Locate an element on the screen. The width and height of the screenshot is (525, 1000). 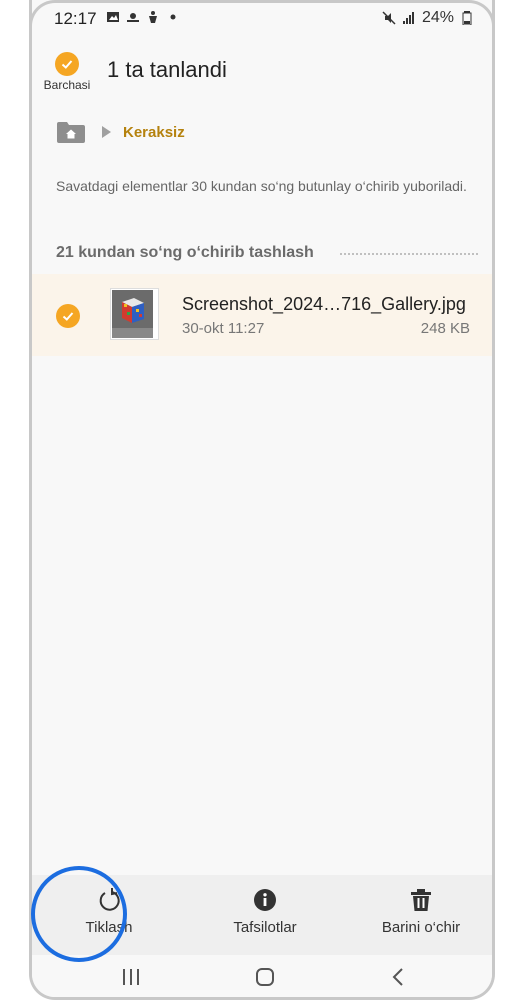
breadcrumb-current: Keraksiz is located at coordinates (154, 132).